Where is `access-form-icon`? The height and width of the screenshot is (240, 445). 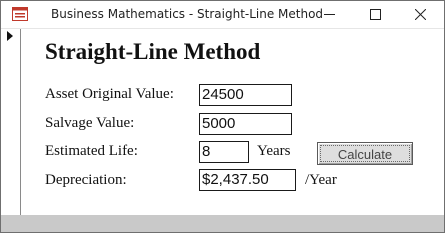 access-form-icon is located at coordinates (20, 14).